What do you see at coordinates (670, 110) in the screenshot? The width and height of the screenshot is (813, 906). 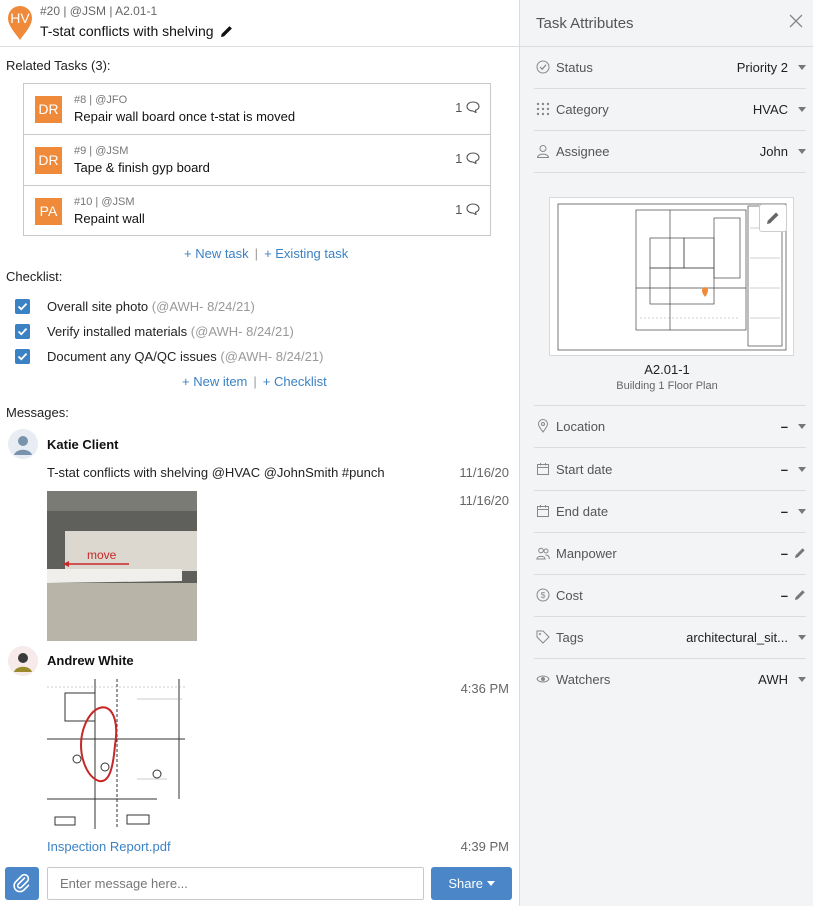 I see `attr-category: Category HVAC` at bounding box center [670, 110].